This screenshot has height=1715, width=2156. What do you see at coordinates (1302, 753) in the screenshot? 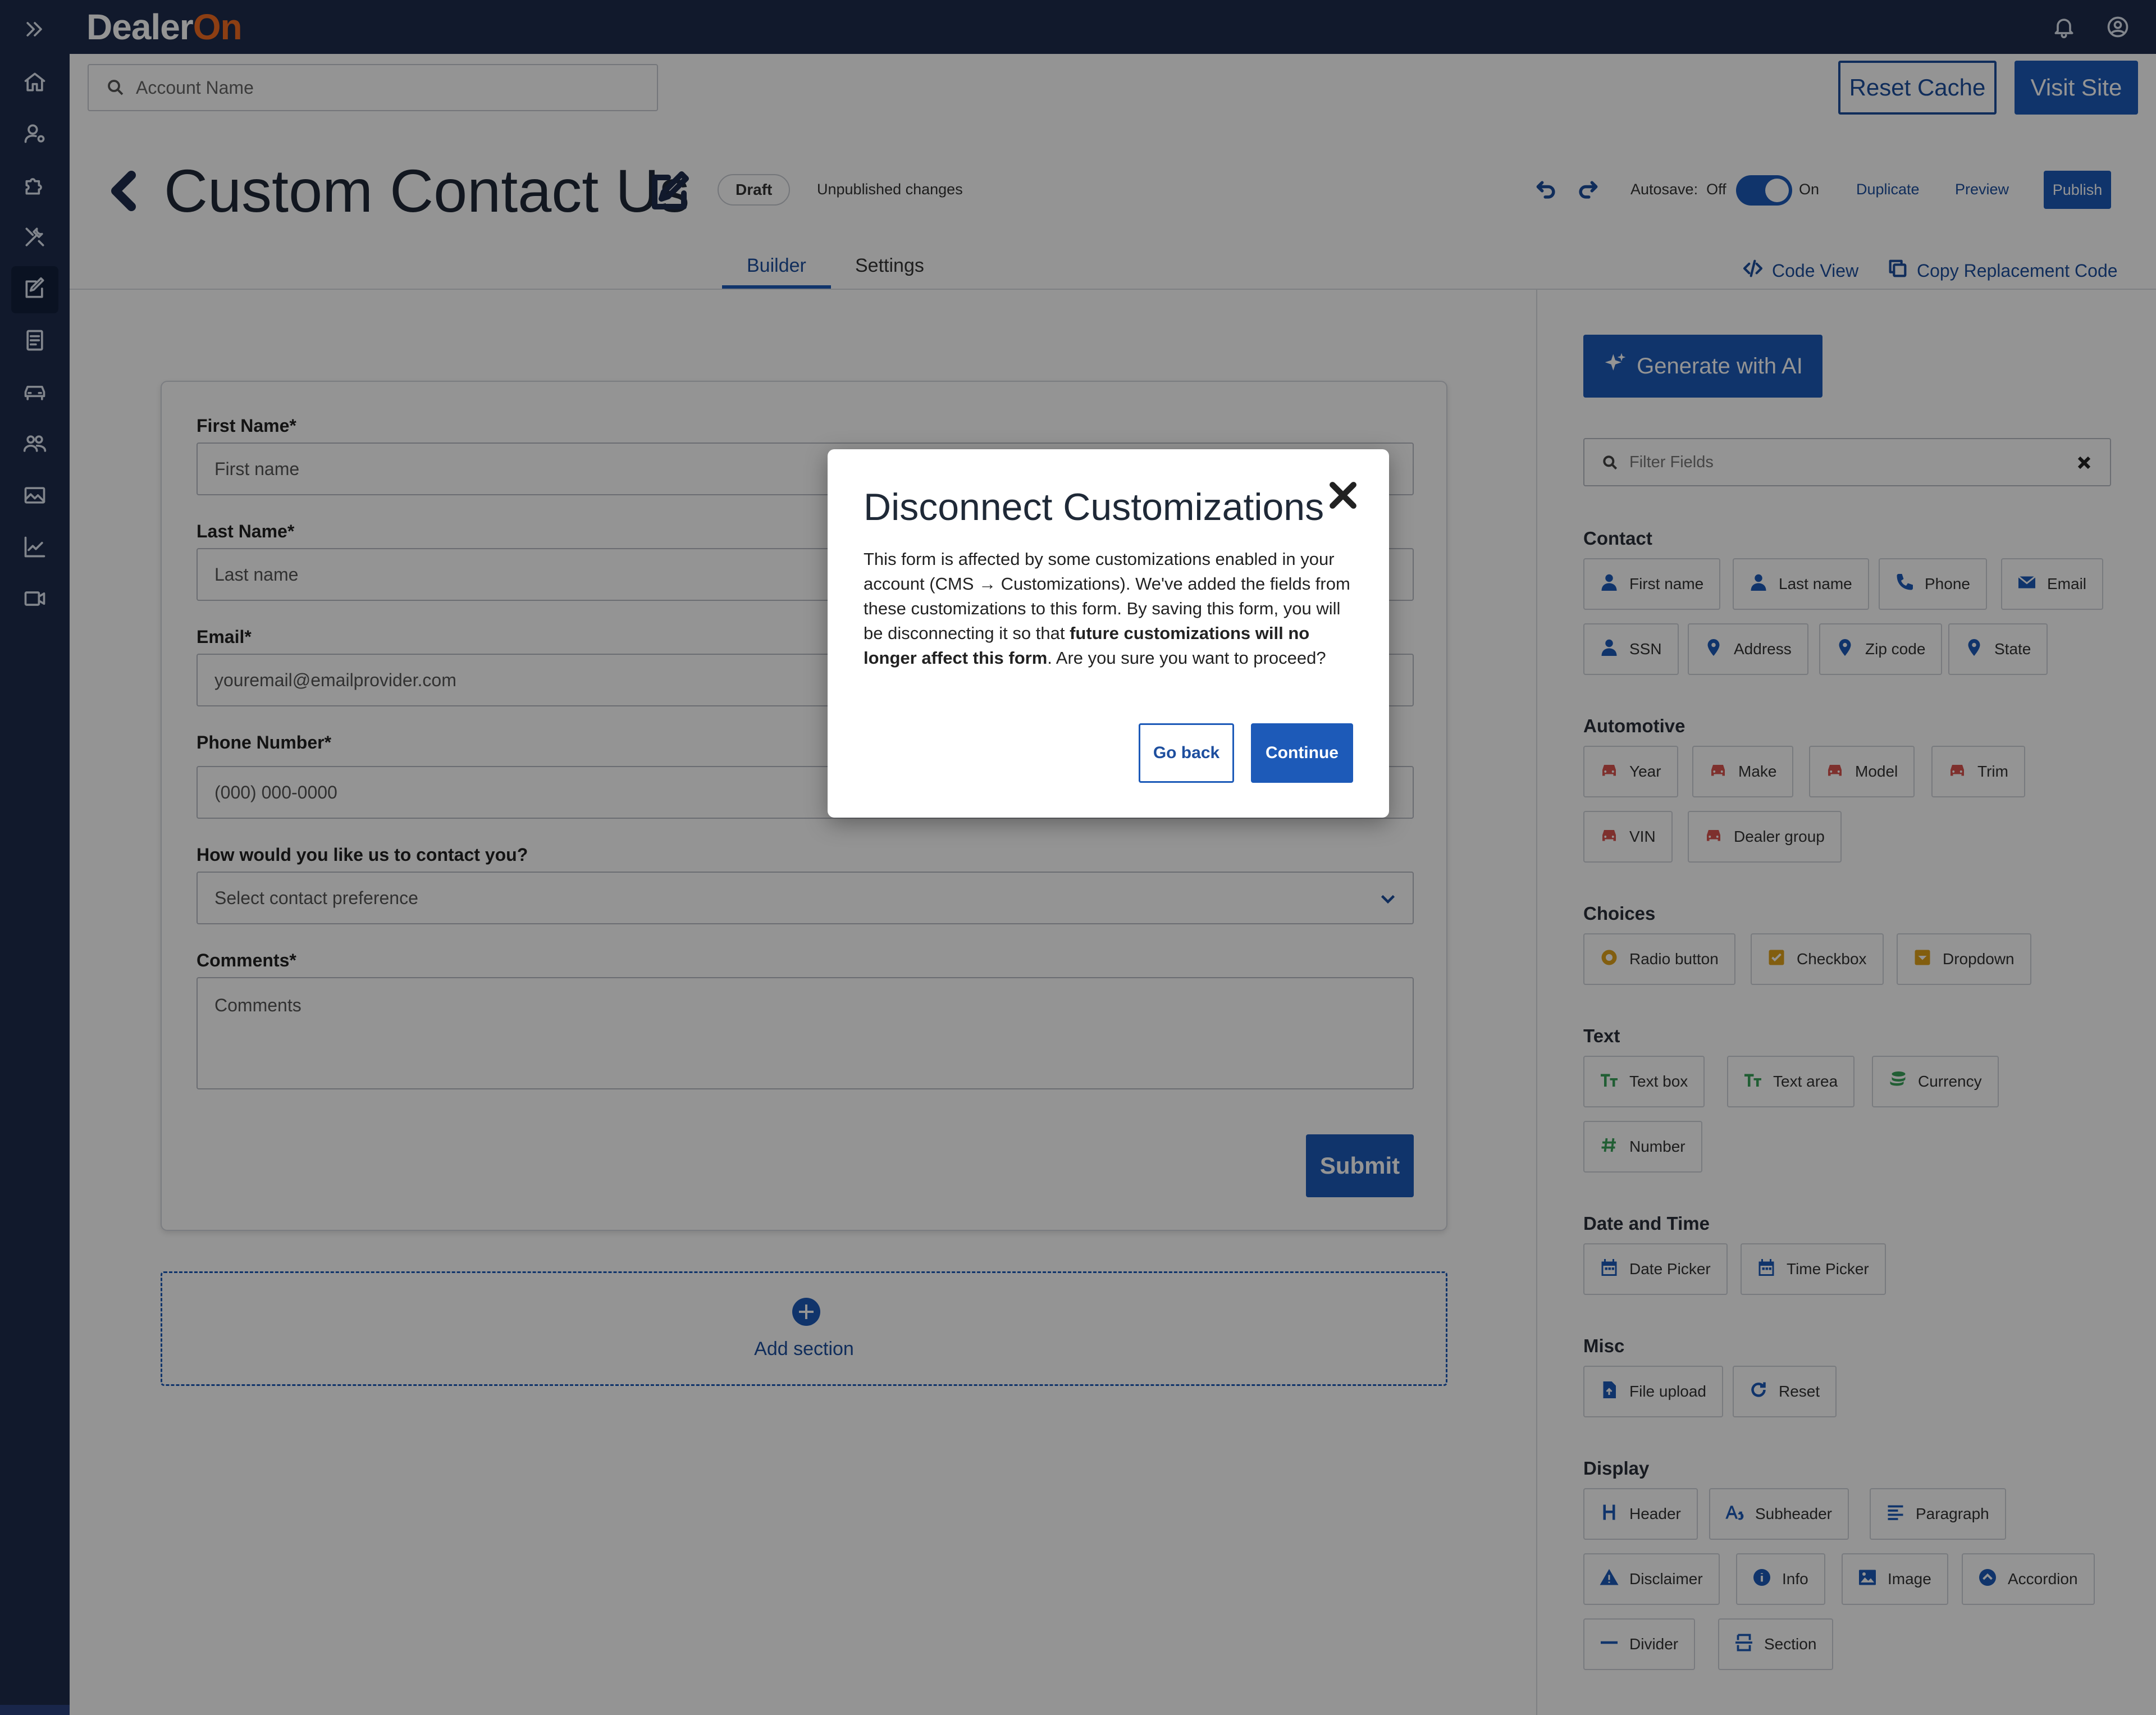
I see `continue-button: Continue` at bounding box center [1302, 753].